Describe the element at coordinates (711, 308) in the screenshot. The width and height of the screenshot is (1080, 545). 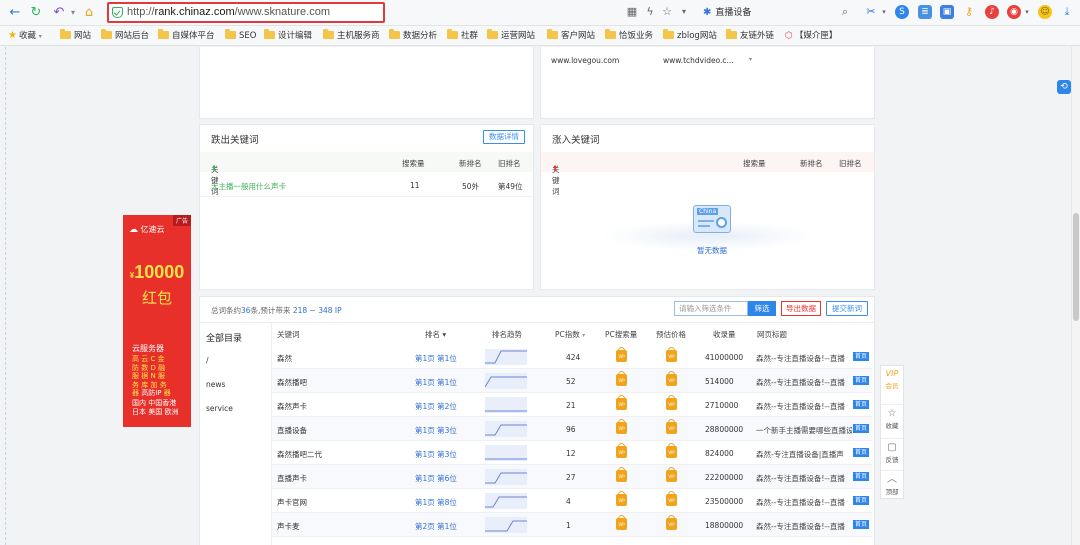
I see `filter-input: 请输入筛选条件` at that location.